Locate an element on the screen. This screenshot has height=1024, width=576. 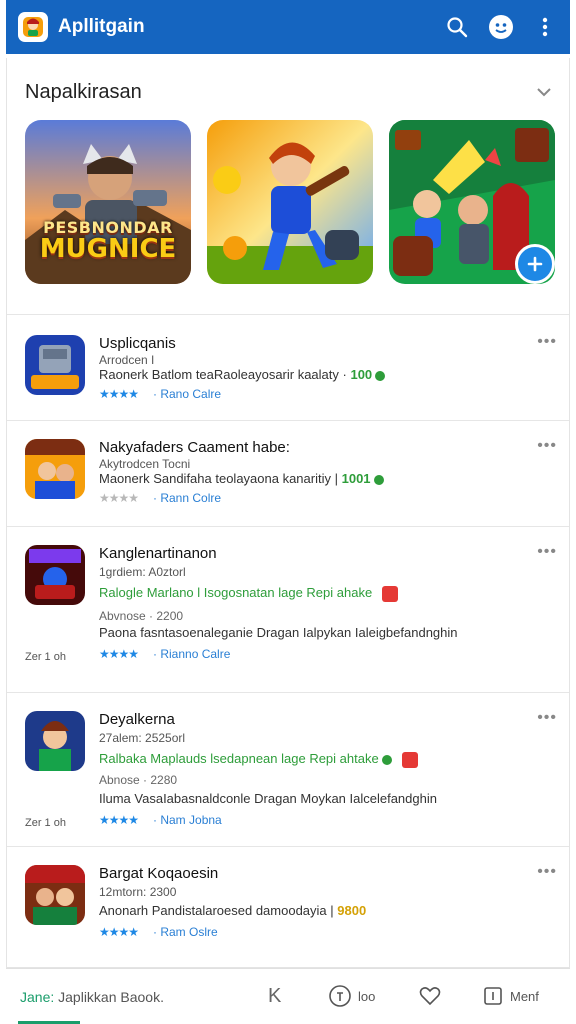
chevron-down-icon is located at coordinates (544, 92).